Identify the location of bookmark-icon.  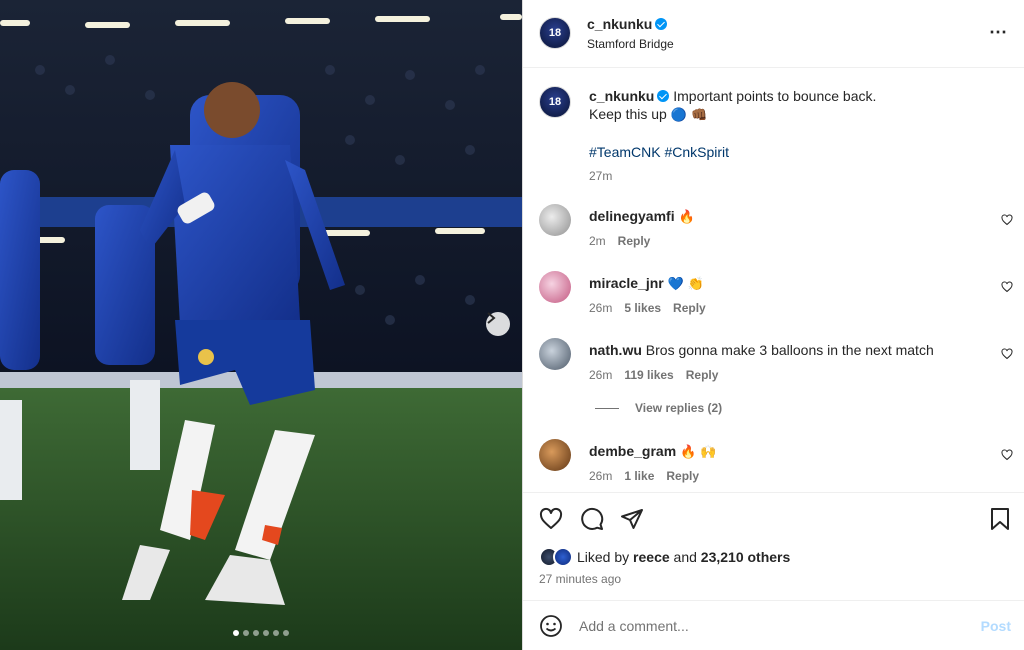
(1000, 519).